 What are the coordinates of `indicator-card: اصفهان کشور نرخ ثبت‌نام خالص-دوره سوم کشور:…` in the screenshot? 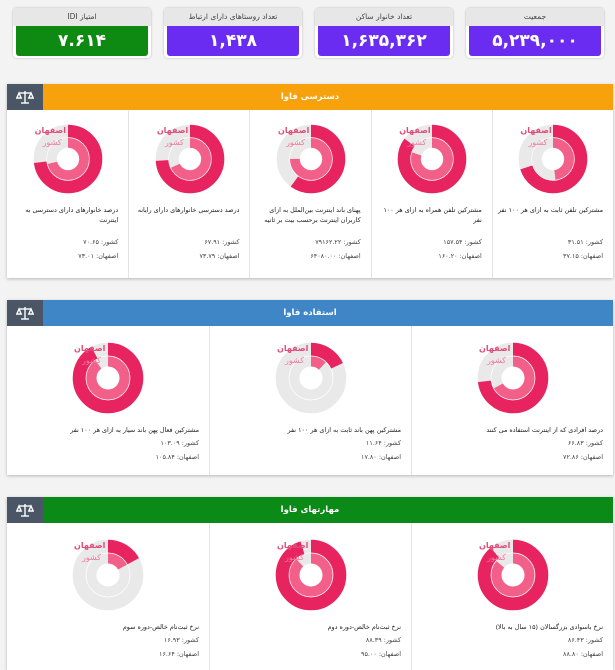 It's located at (108, 596).